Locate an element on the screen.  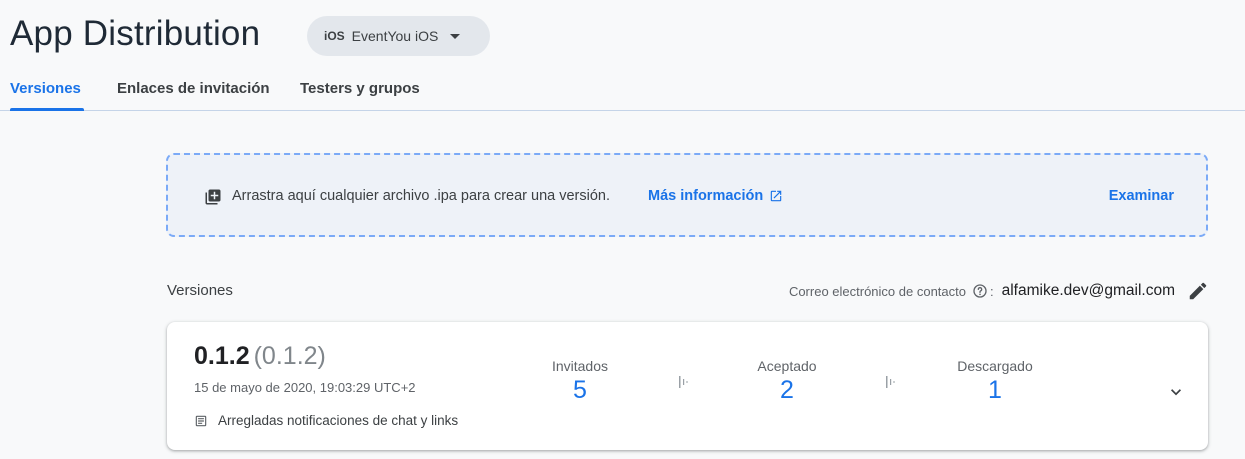
version-number: 0.1.2 is located at coordinates (222, 356).